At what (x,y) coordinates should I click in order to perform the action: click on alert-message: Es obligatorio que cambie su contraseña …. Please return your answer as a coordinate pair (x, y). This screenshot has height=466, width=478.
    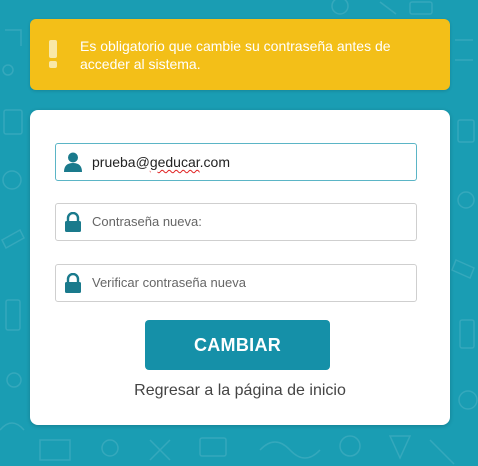
    Looking at the image, I should click on (235, 55).